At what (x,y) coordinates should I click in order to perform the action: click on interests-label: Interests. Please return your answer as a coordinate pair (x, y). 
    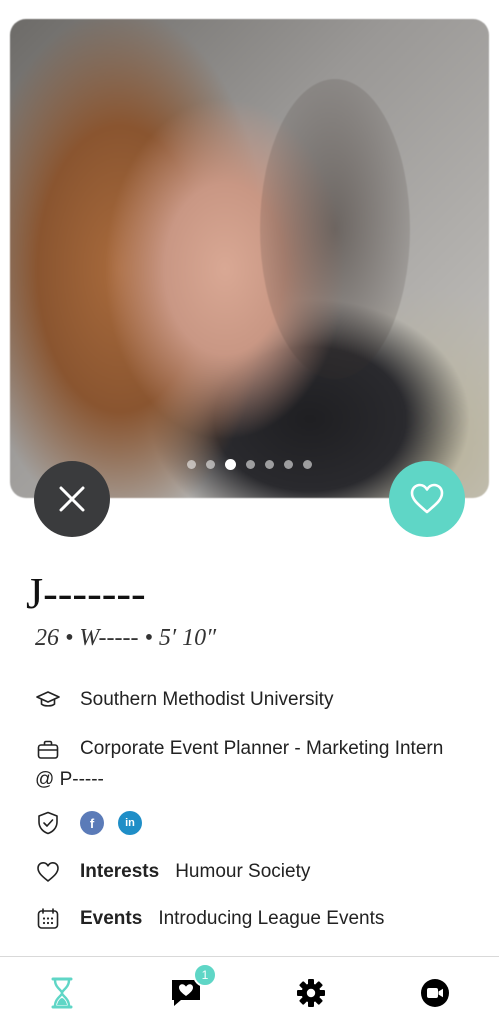
    Looking at the image, I should click on (120, 871).